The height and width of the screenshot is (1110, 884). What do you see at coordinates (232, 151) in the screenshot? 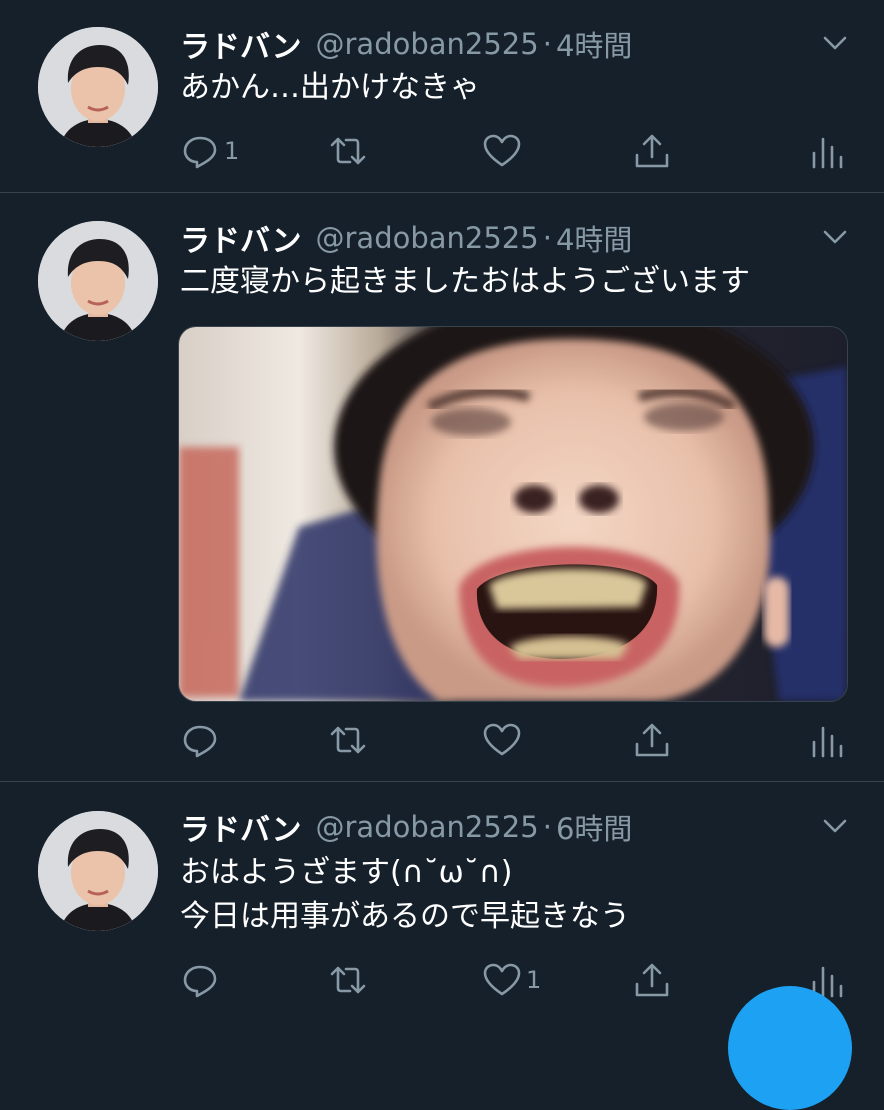
I see `reply-count: 1` at bounding box center [232, 151].